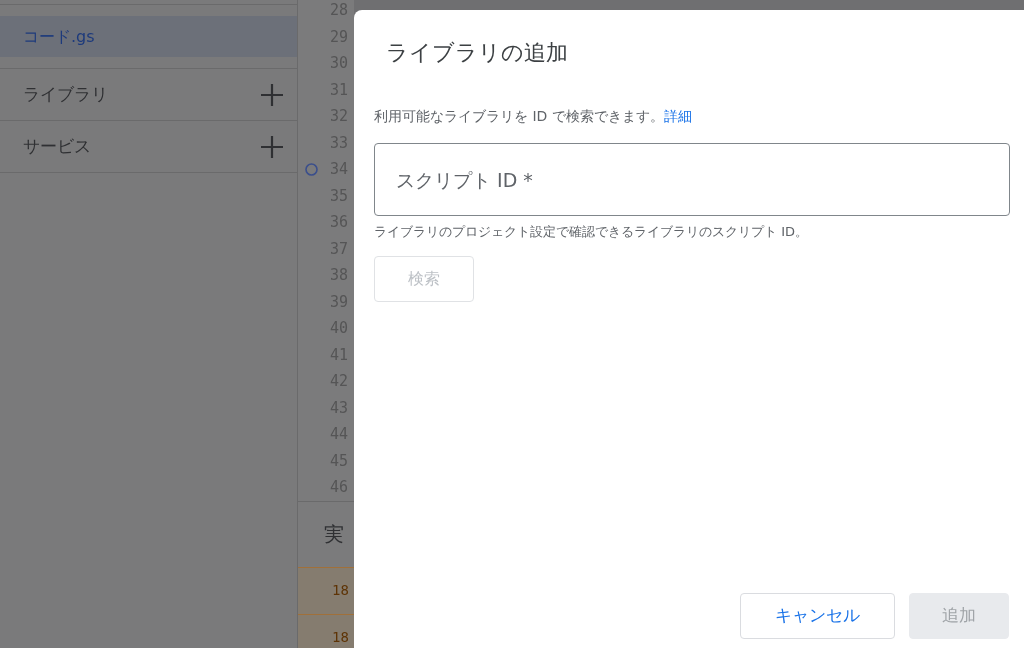 Image resolution: width=1024 pixels, height=648 pixels. Describe the element at coordinates (533, 116) in the screenshot. I see `dialog-description: 利用可能なライブラリを ID で検索できます。詳細` at that location.